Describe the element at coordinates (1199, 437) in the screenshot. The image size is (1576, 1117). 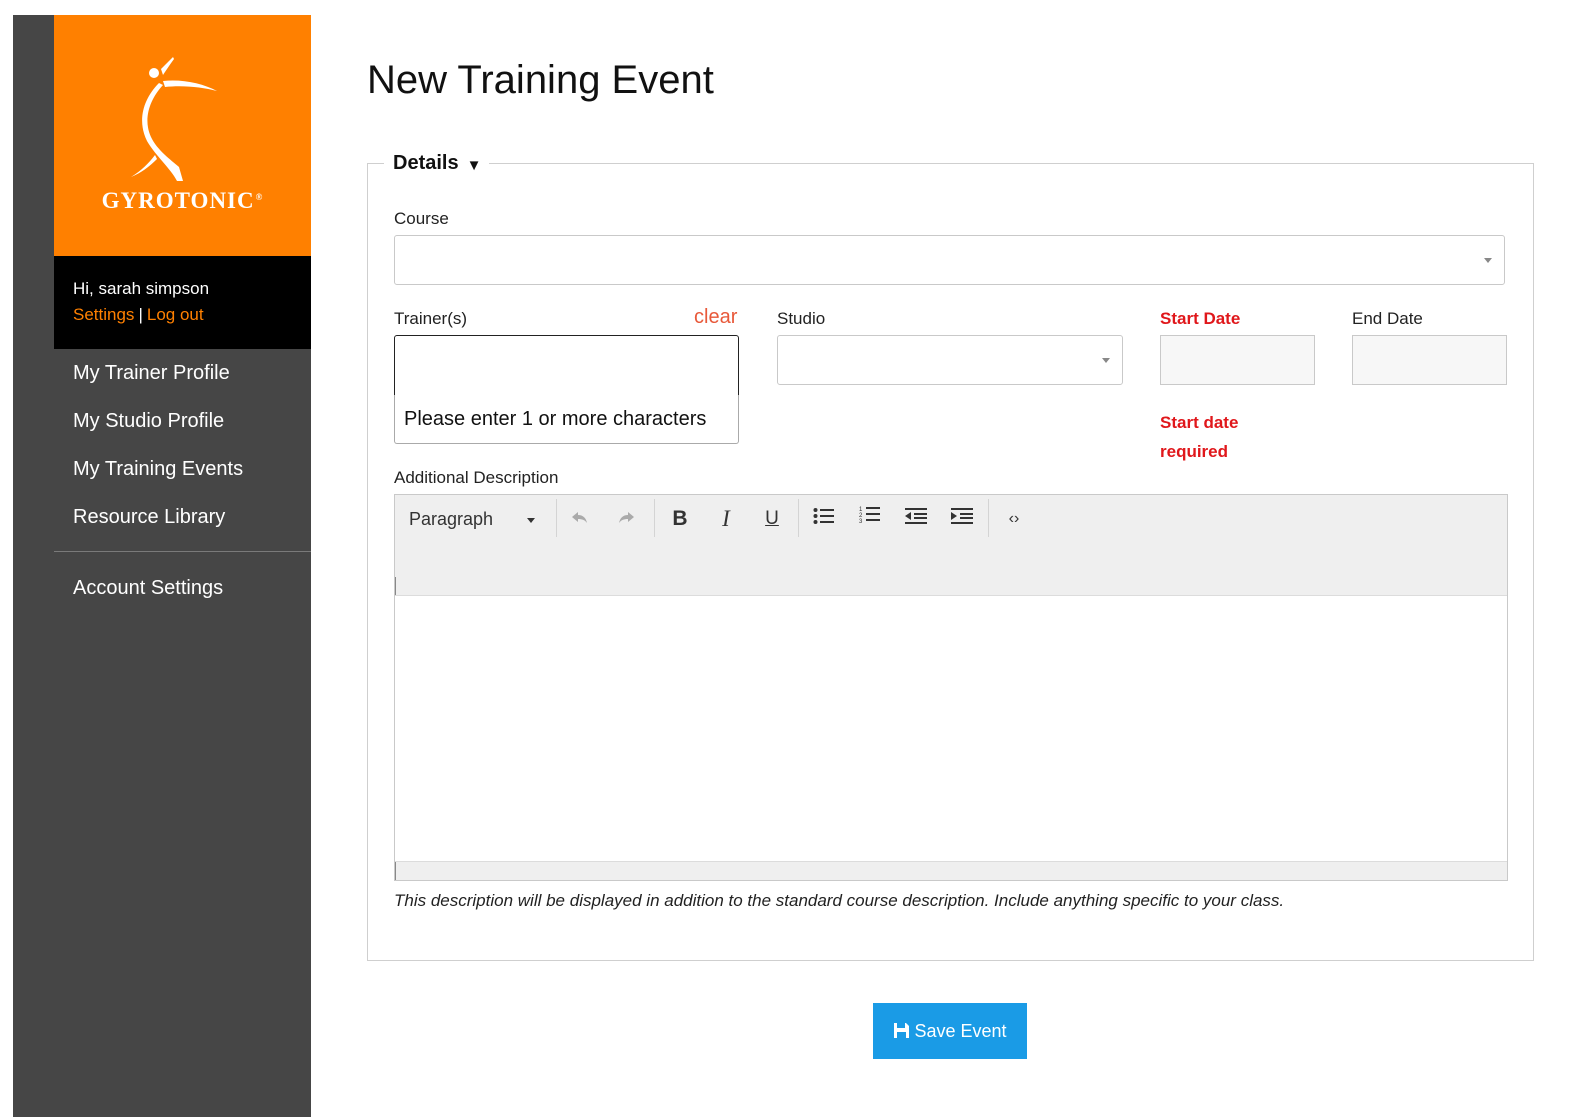
I see `start-date-error: Start date required` at that location.